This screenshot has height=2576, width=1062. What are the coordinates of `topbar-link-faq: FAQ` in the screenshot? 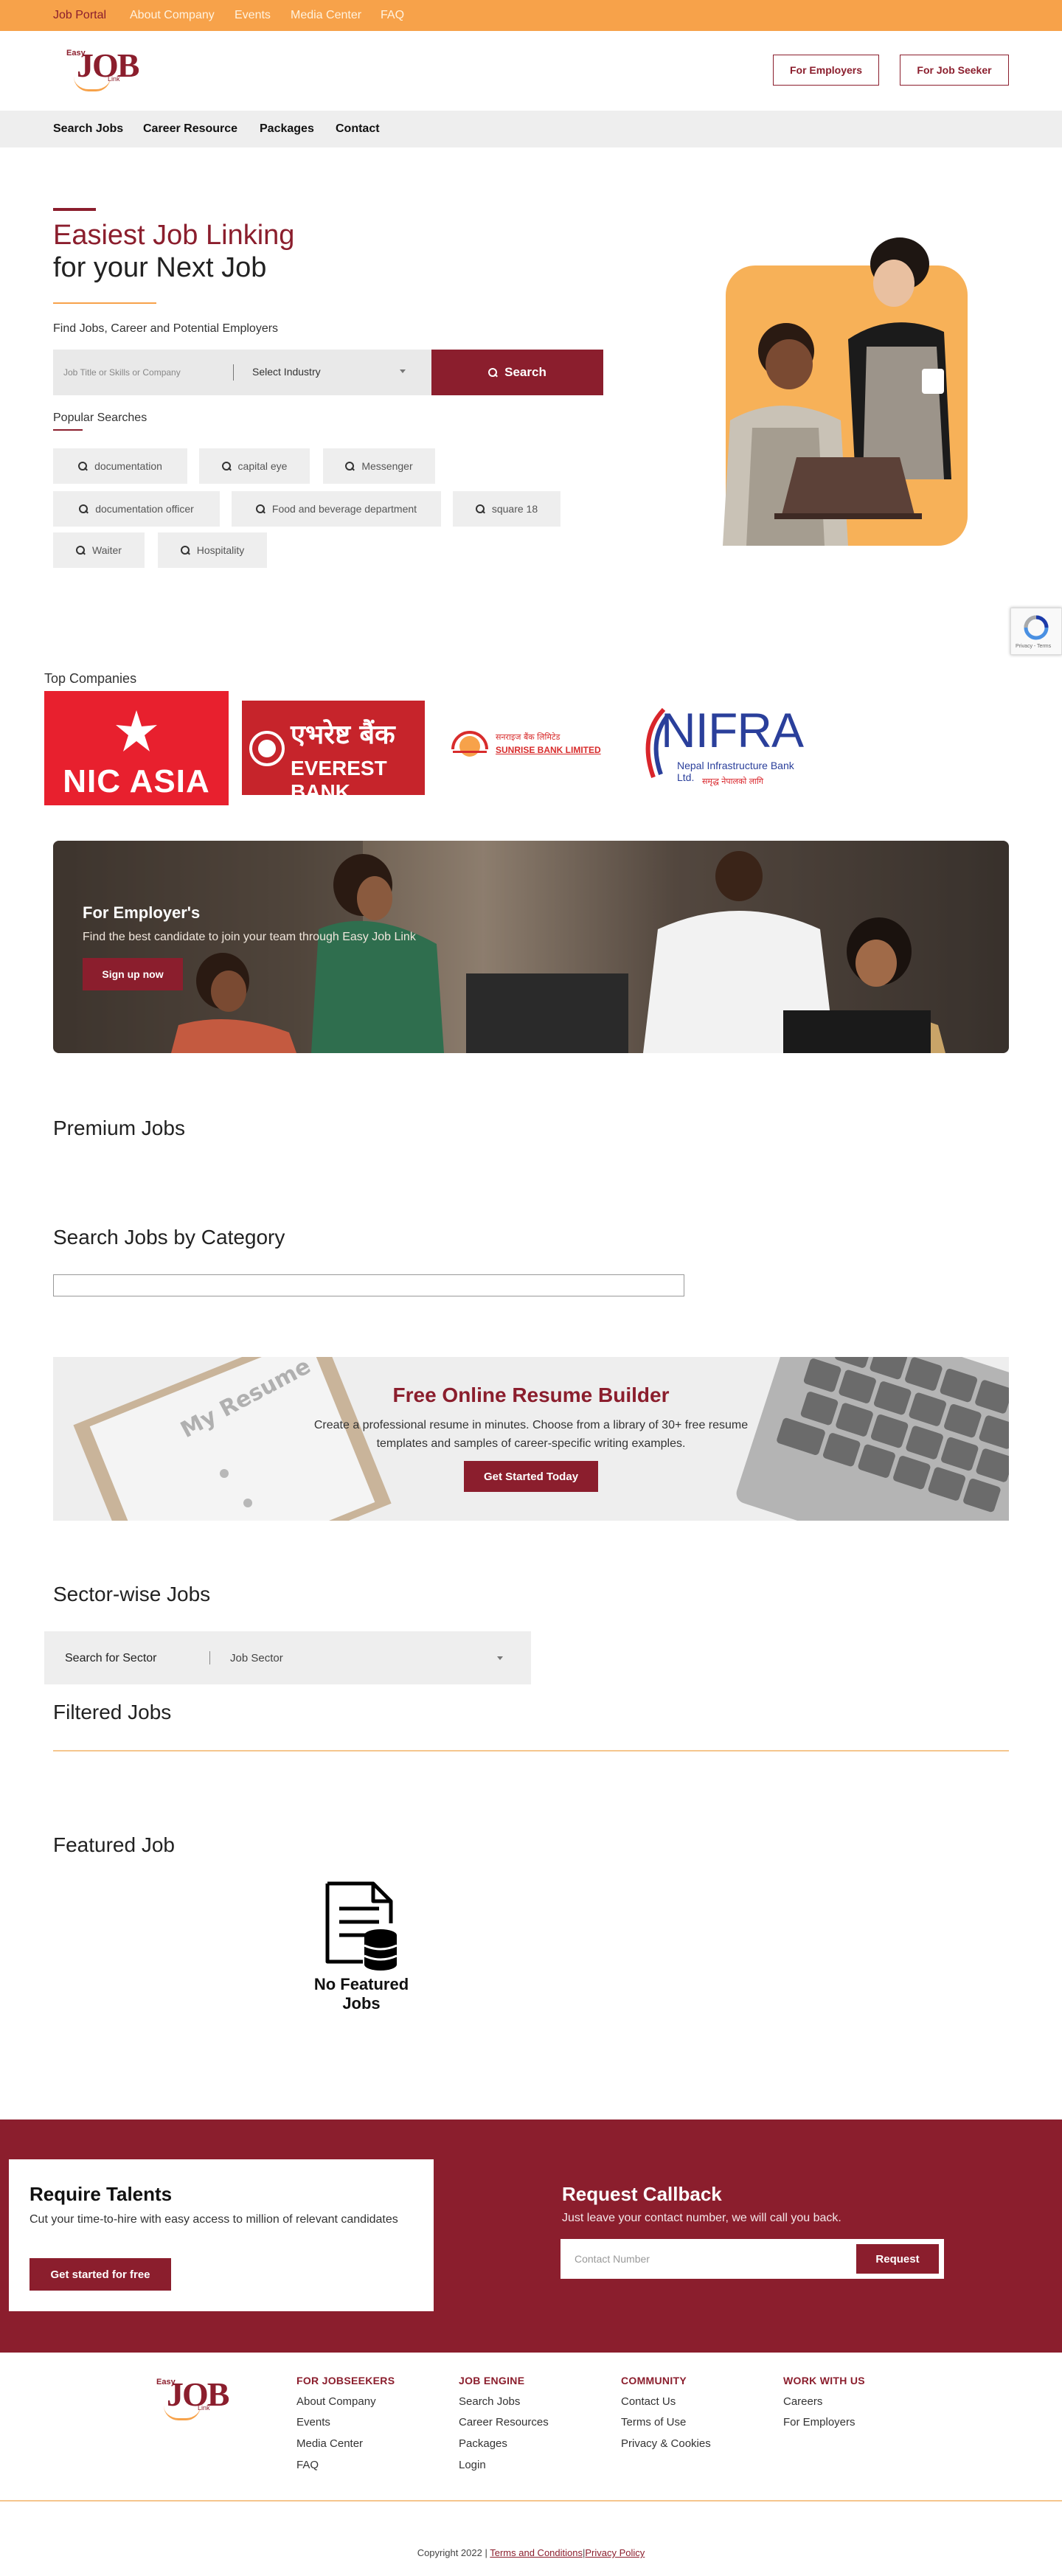 It's located at (392, 15).